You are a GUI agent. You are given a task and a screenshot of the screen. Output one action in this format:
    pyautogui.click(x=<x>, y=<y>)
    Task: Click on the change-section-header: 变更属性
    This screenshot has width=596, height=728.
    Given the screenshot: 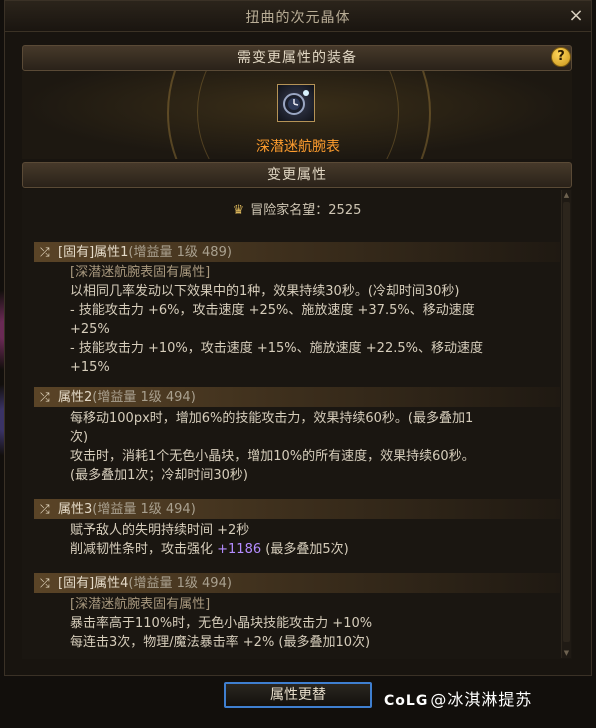 What is the action you would take?
    pyautogui.click(x=297, y=175)
    